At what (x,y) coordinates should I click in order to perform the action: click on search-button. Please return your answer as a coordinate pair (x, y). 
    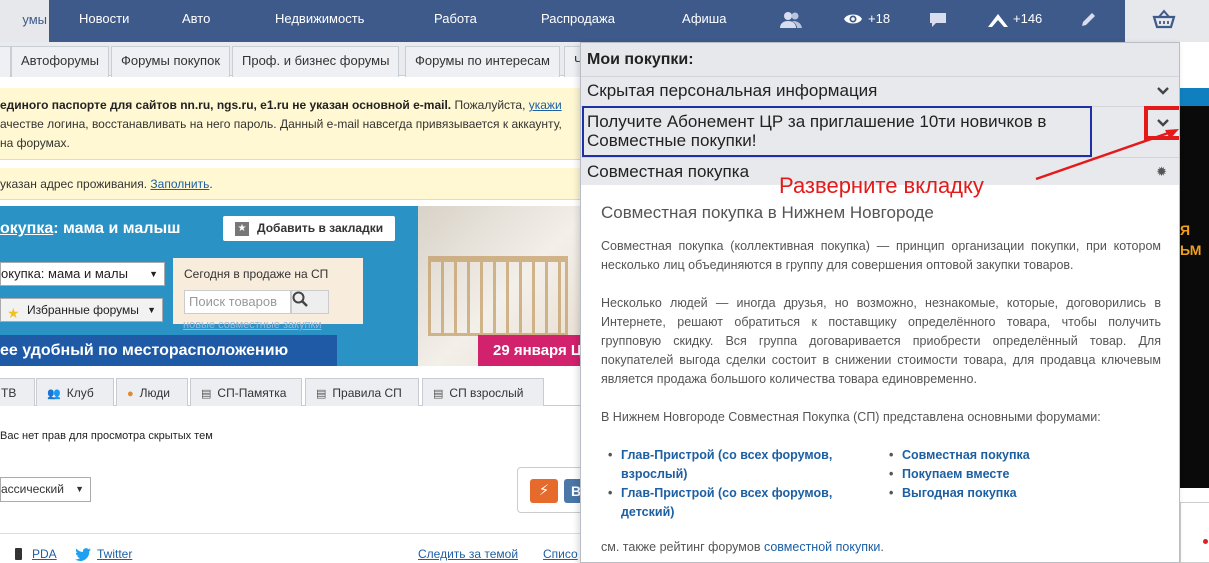
    Looking at the image, I should click on (310, 302).